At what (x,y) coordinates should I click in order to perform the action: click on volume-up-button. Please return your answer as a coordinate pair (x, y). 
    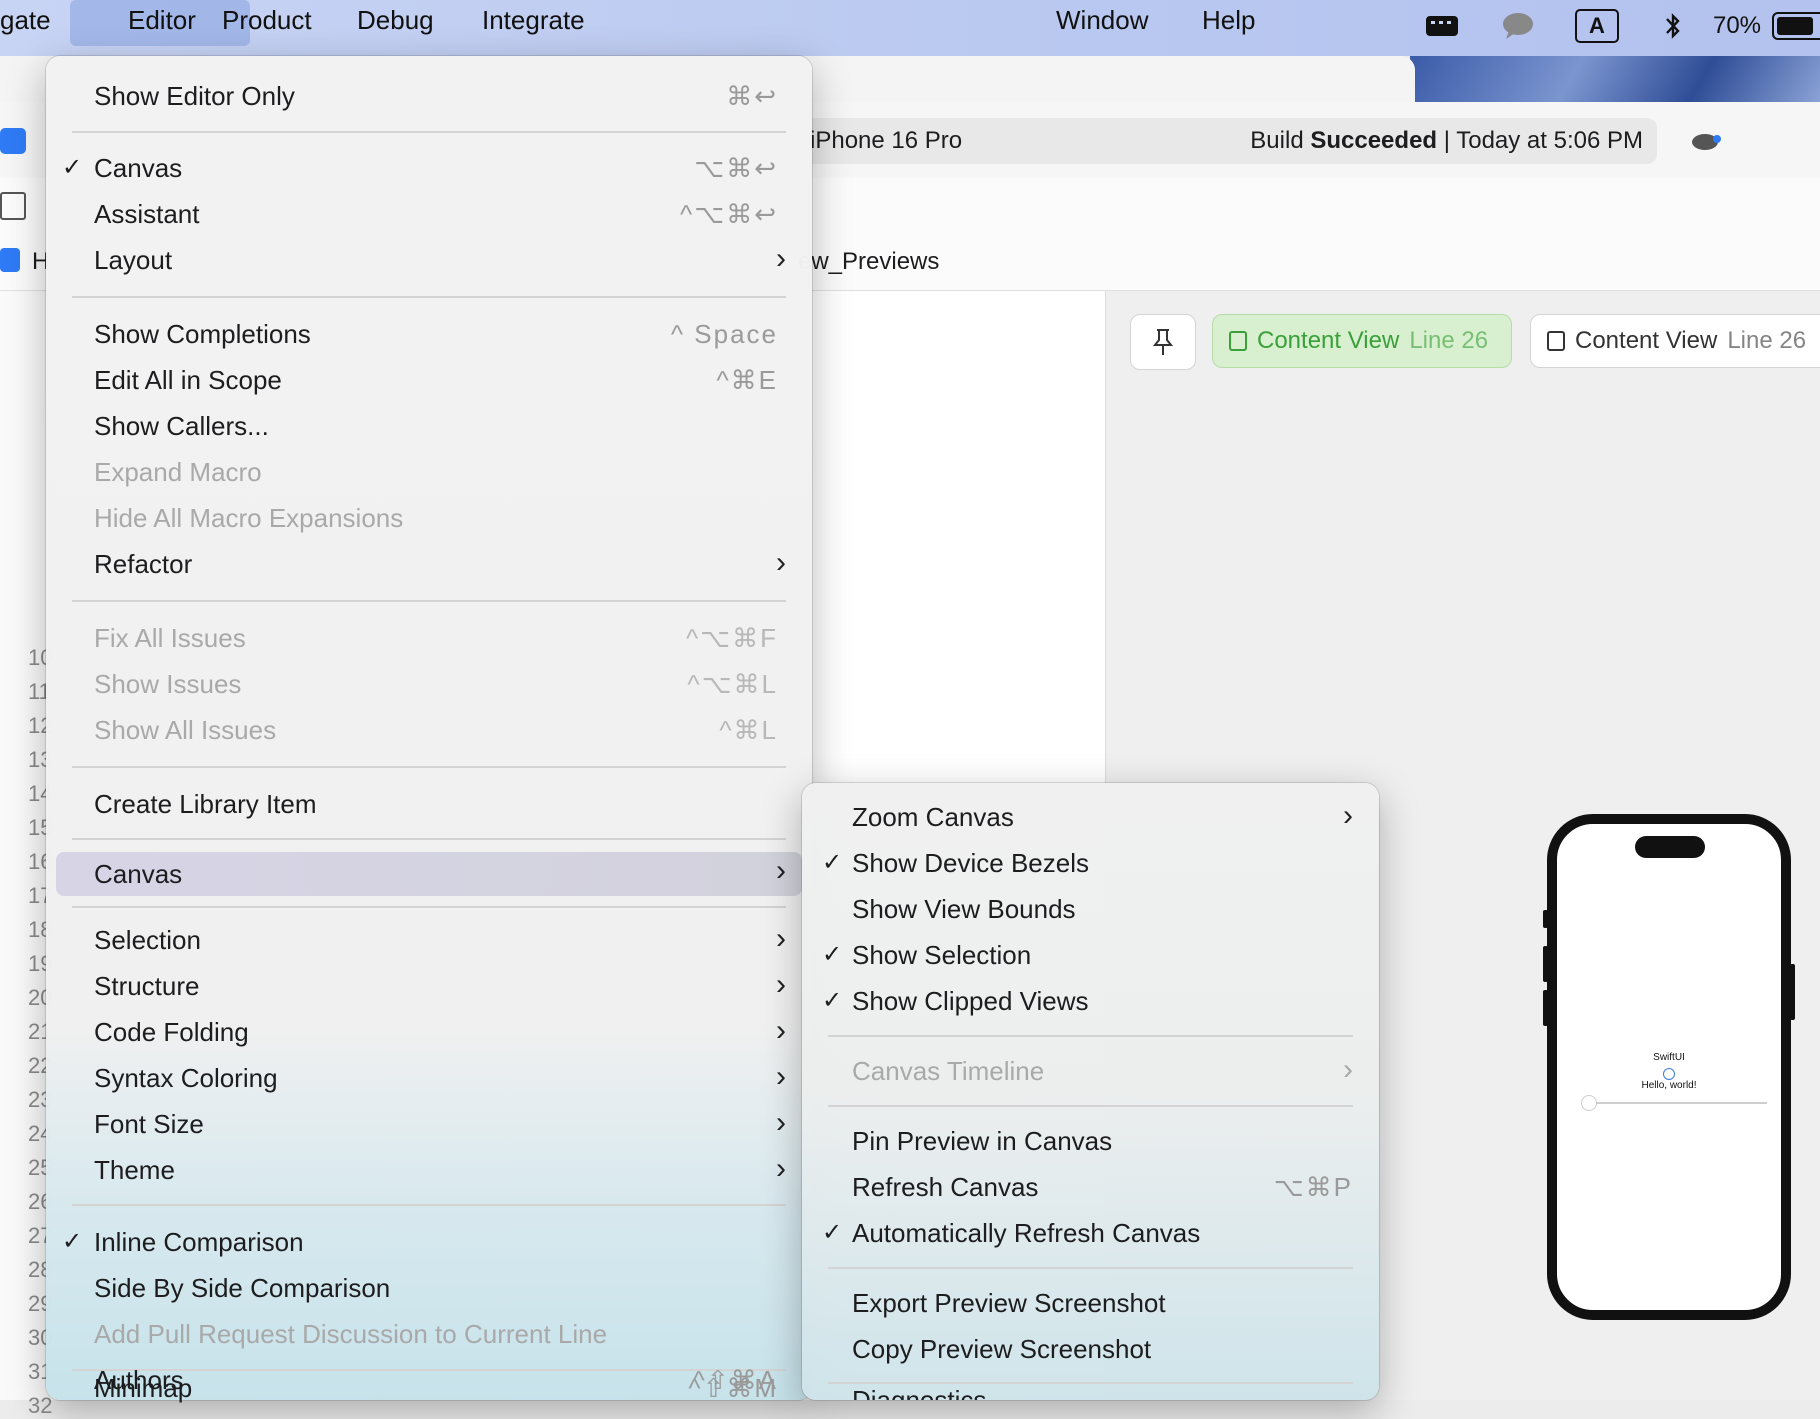
    Looking at the image, I should click on (1545, 964).